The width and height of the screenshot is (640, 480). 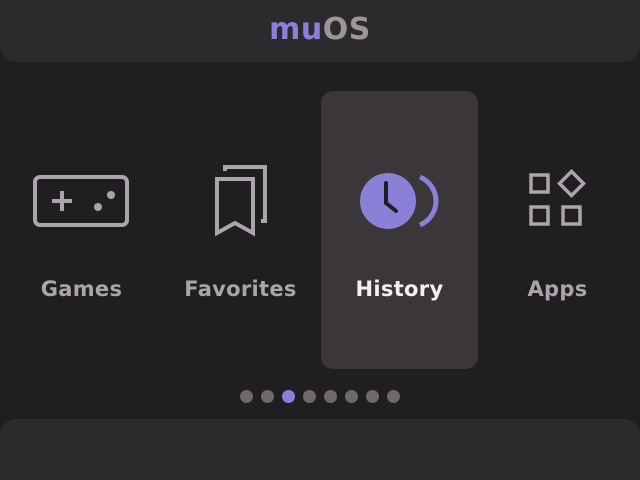 I want to click on menu-item-label: History, so click(x=399, y=289).